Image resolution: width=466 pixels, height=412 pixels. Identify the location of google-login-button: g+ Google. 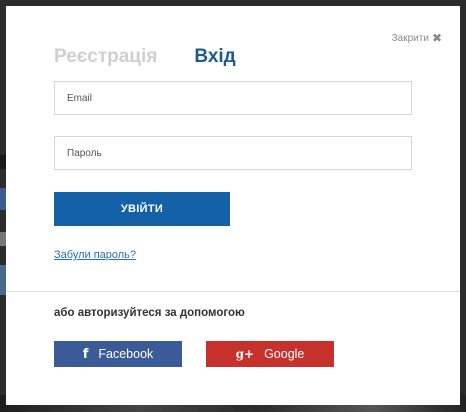
(270, 354).